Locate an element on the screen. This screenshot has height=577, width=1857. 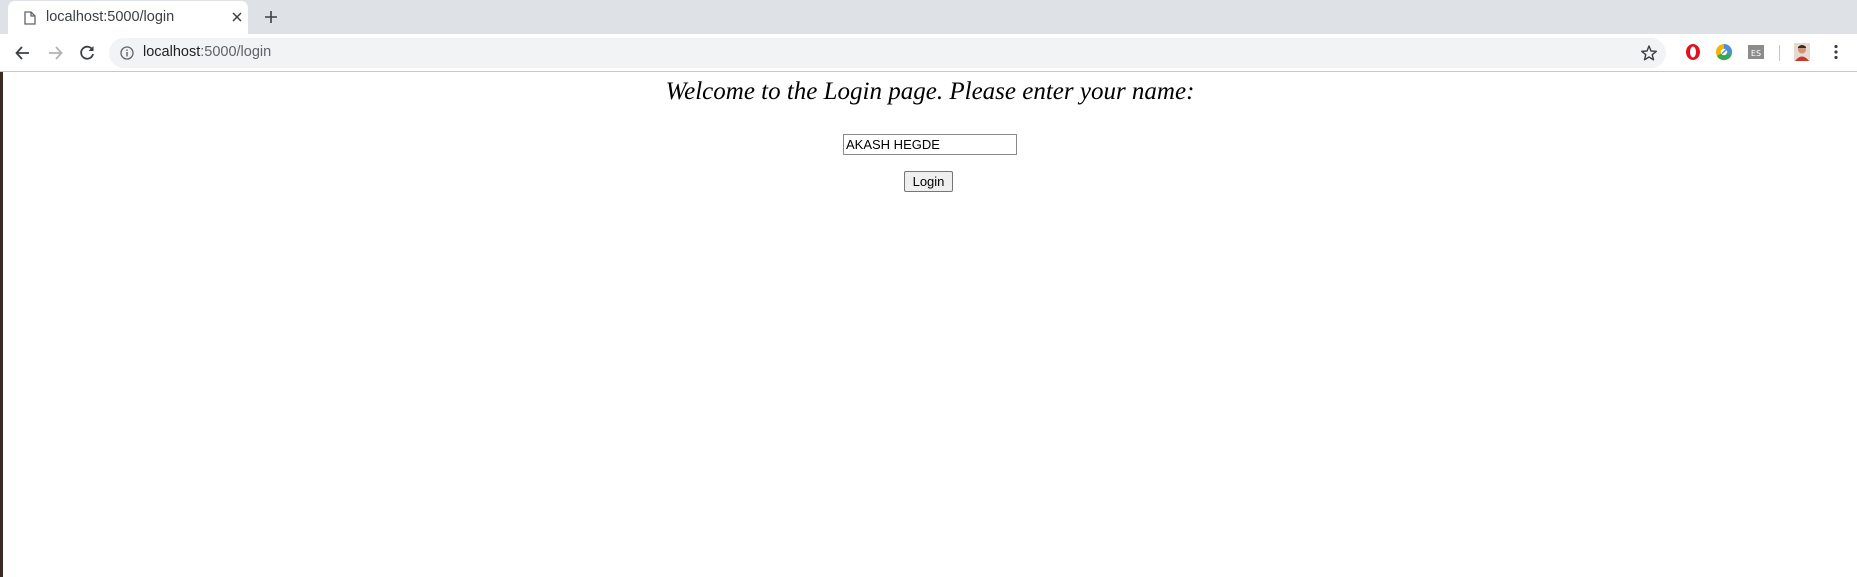
new-tab-icon is located at coordinates (271, 17).